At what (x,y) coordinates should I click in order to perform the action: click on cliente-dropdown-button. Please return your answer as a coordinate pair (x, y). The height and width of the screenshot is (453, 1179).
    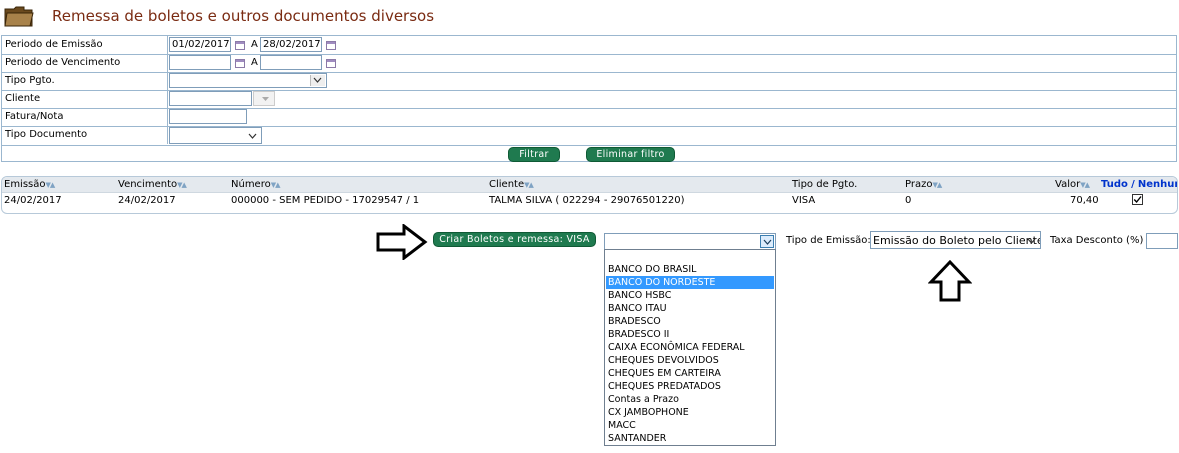
    Looking at the image, I should click on (264, 98).